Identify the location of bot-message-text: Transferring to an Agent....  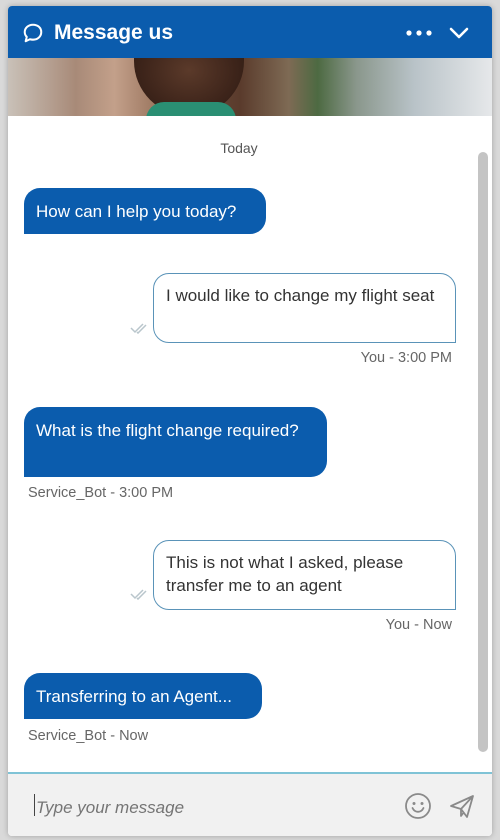
(134, 696).